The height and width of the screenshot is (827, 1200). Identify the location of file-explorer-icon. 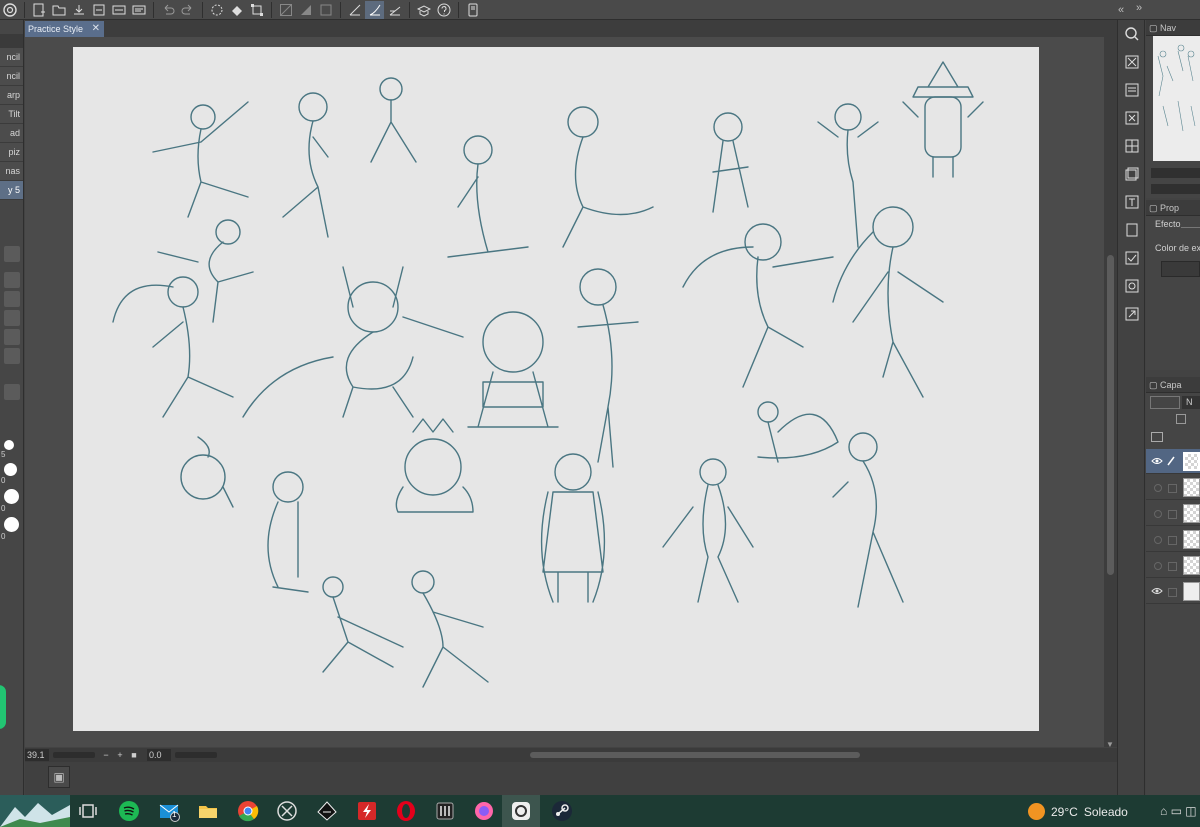
(208, 811).